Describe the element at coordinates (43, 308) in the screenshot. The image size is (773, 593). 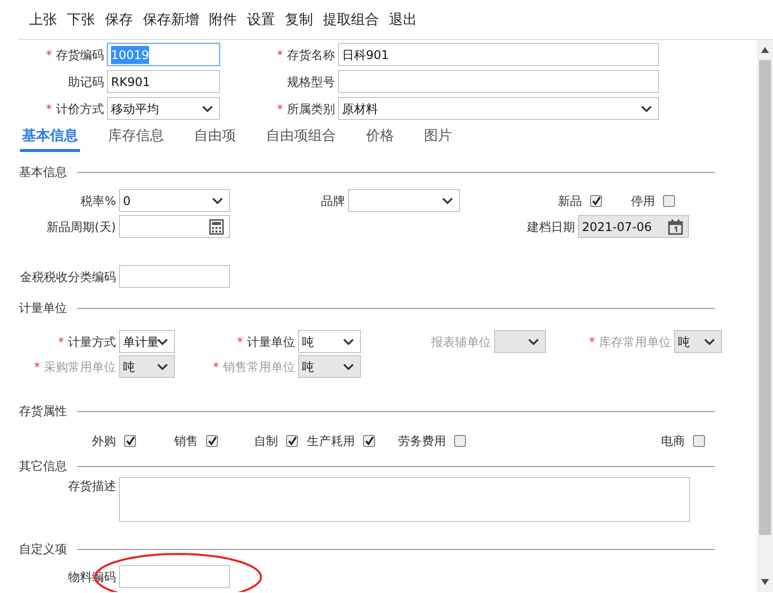
I see `section-title: 计量单位` at that location.